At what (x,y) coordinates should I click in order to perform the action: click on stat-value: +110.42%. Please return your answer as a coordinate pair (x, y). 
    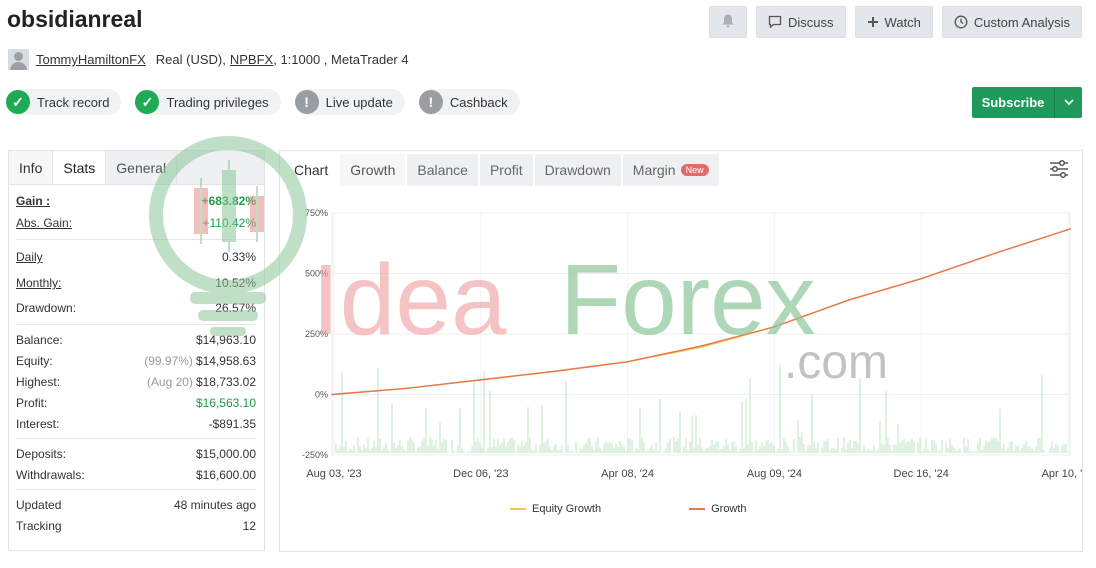
    Looking at the image, I should click on (229, 223).